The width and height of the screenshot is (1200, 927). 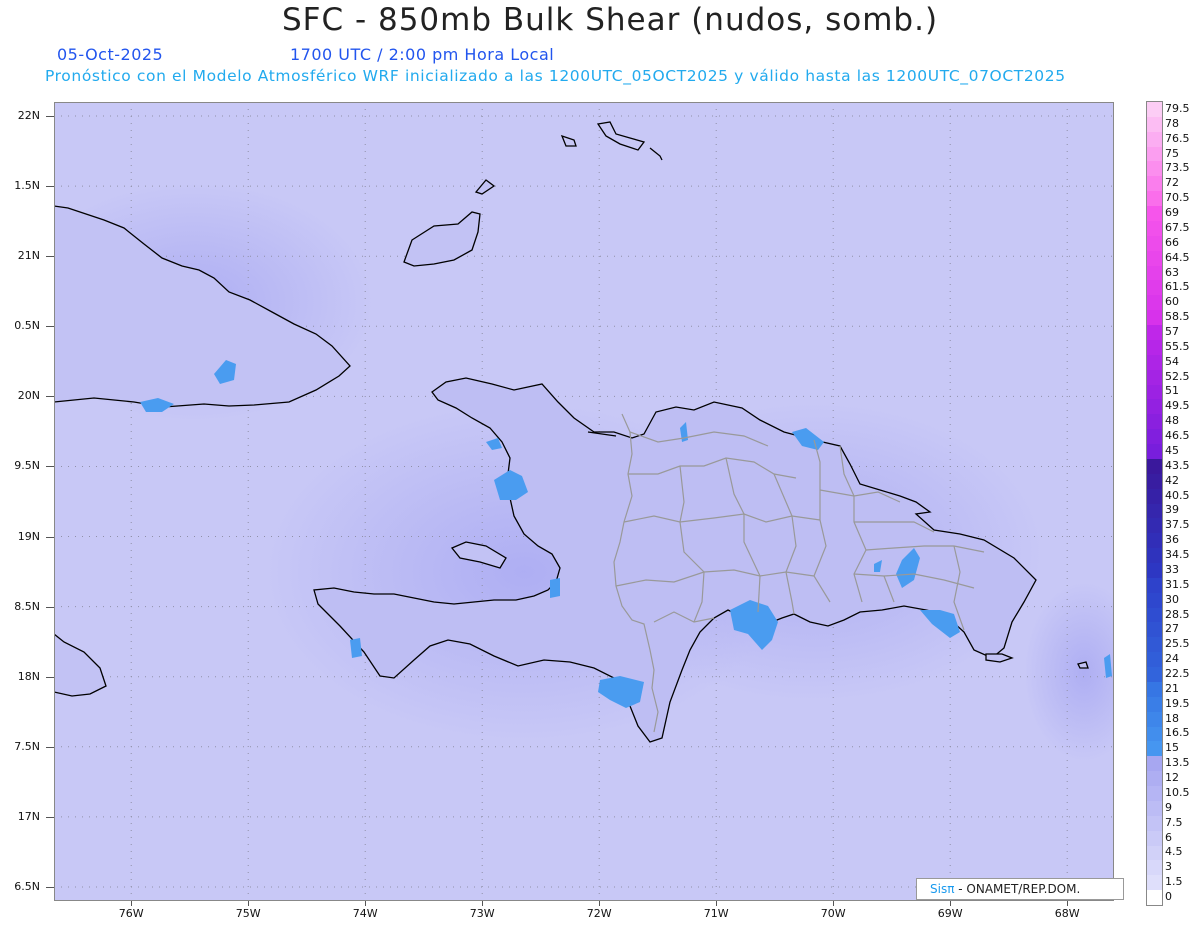 I want to click on colorbar-label: 7.5, so click(x=1174, y=822).